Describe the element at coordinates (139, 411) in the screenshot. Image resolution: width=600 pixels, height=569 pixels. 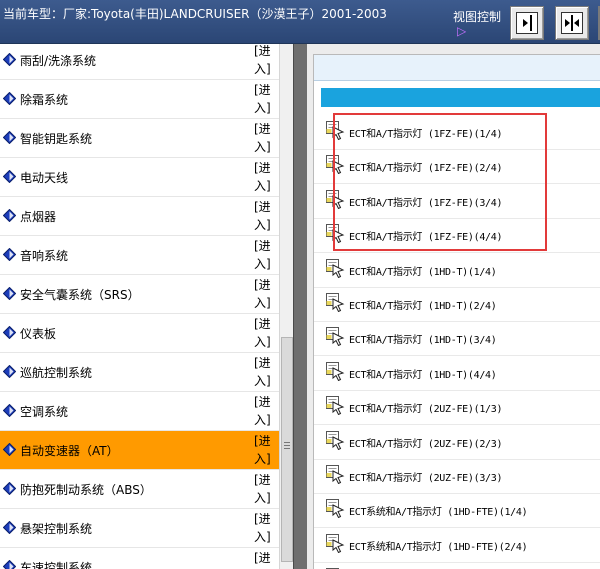
I see `sidebar-item: 空调系统 [进入]` at that location.